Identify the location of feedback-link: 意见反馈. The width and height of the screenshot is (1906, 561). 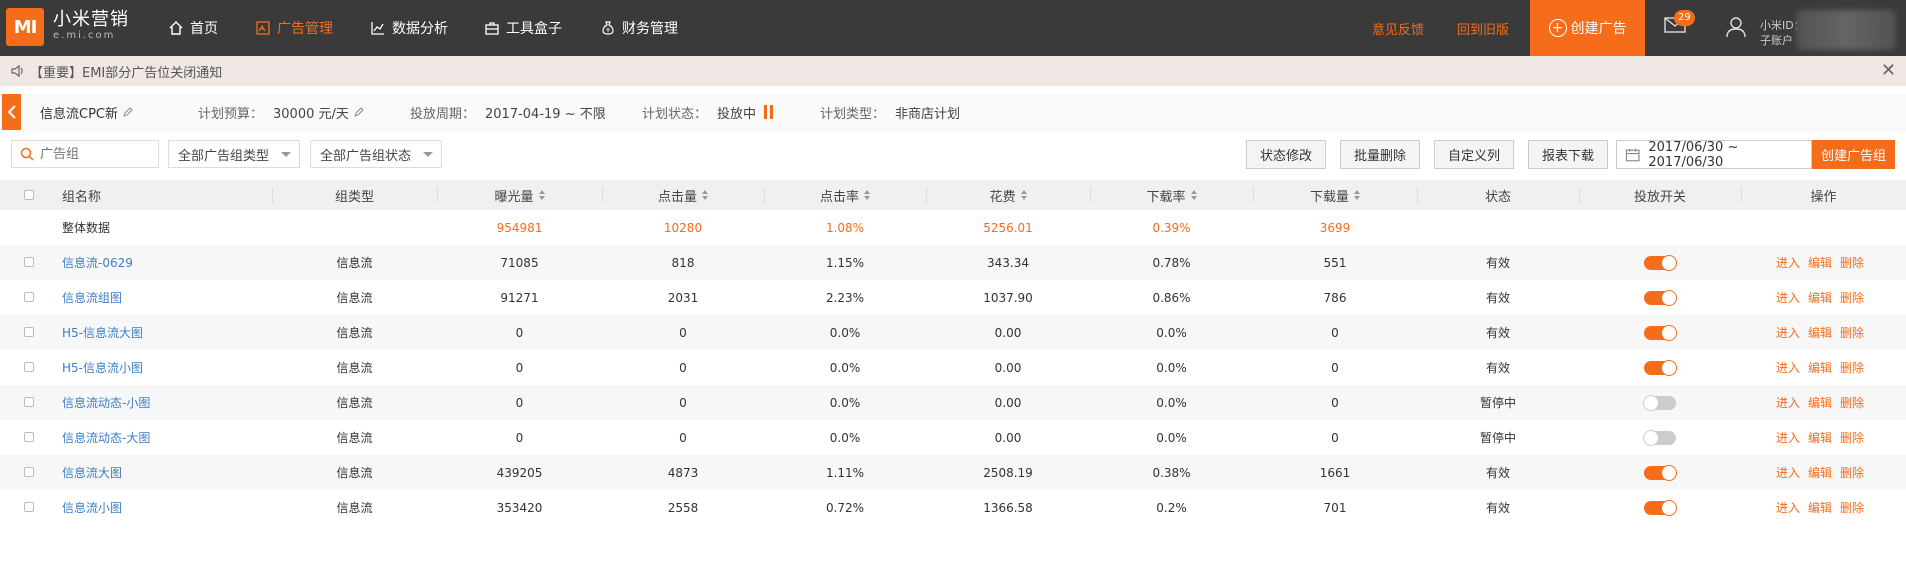
(1398, 28).